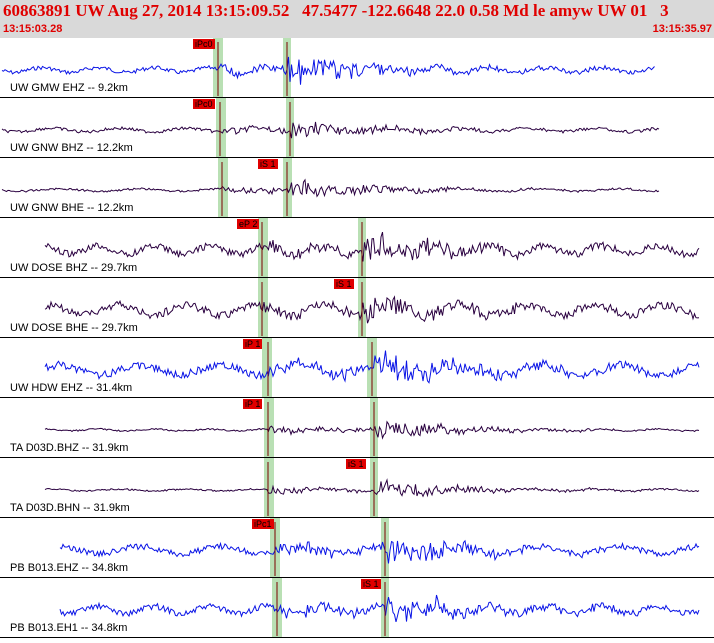  I want to click on channel-label: PB B013.EHZ -- 34.8km, so click(69, 568).